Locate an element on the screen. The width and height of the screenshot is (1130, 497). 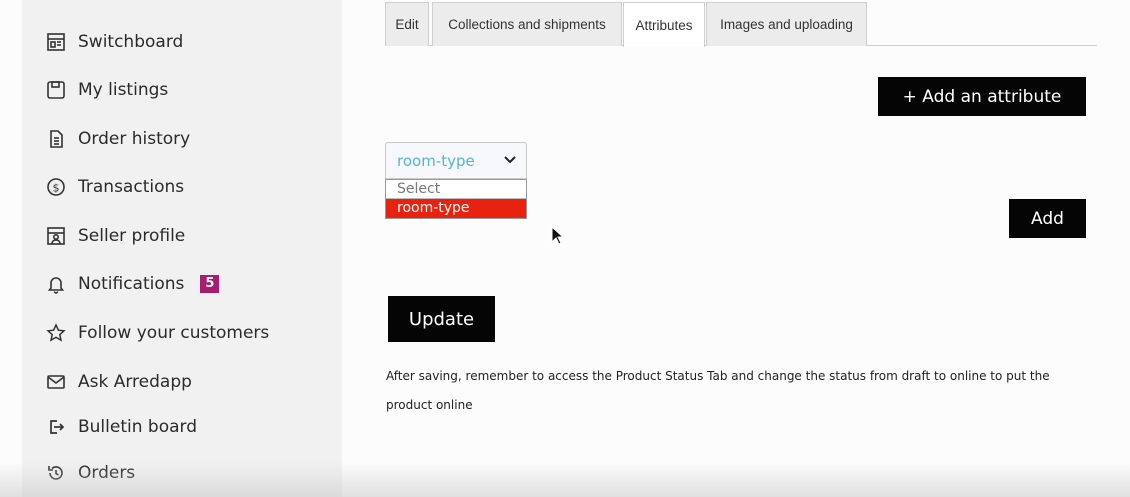
exit-icon is located at coordinates (57, 427).